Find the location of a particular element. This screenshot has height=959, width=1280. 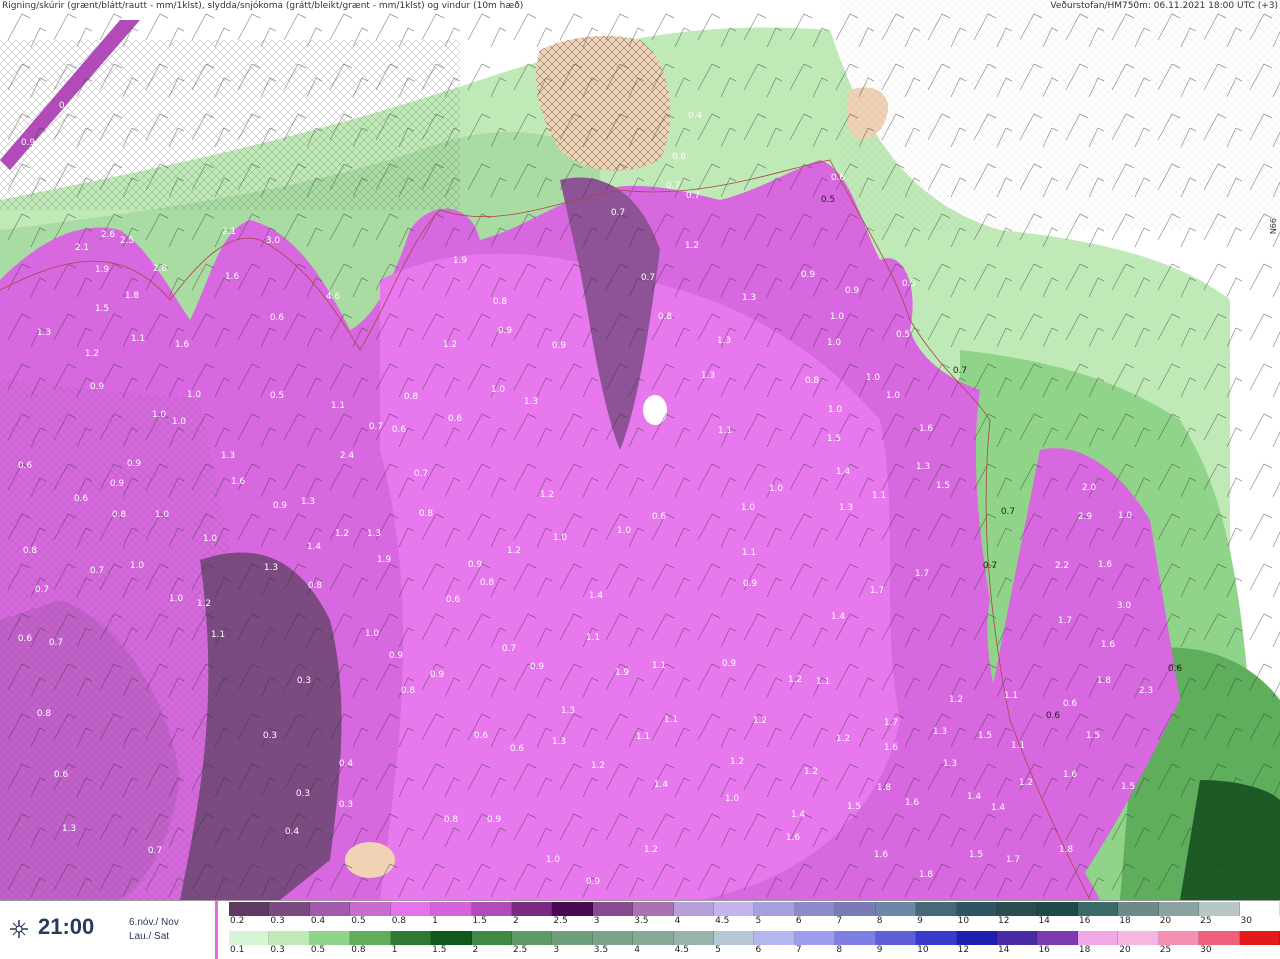

scale-tick: 16 is located at coordinates (1044, 950).